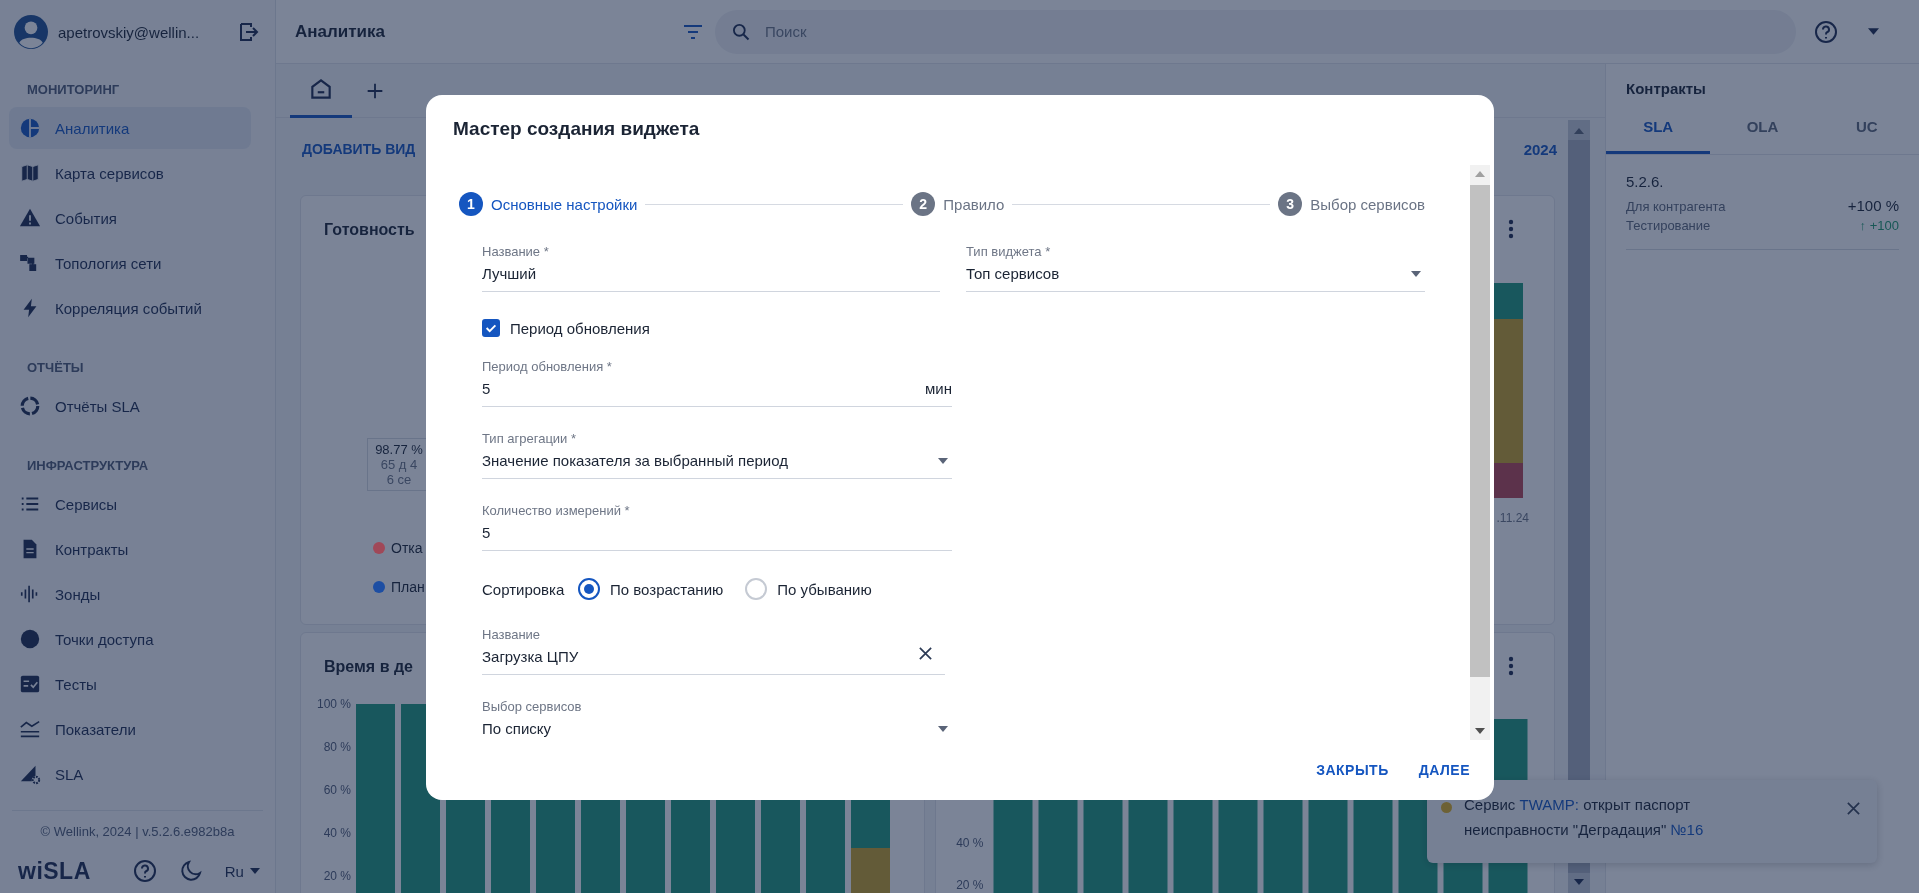 The width and height of the screenshot is (1919, 893). Describe the element at coordinates (190, 871) in the screenshot. I see `moon-icon` at that location.